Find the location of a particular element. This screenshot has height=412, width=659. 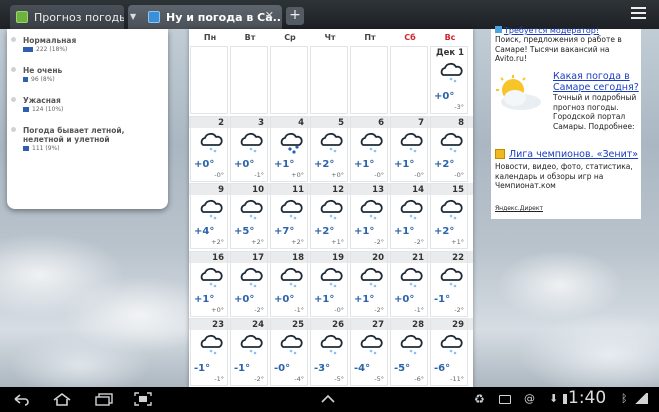

day-number: 25 is located at coordinates (298, 325).